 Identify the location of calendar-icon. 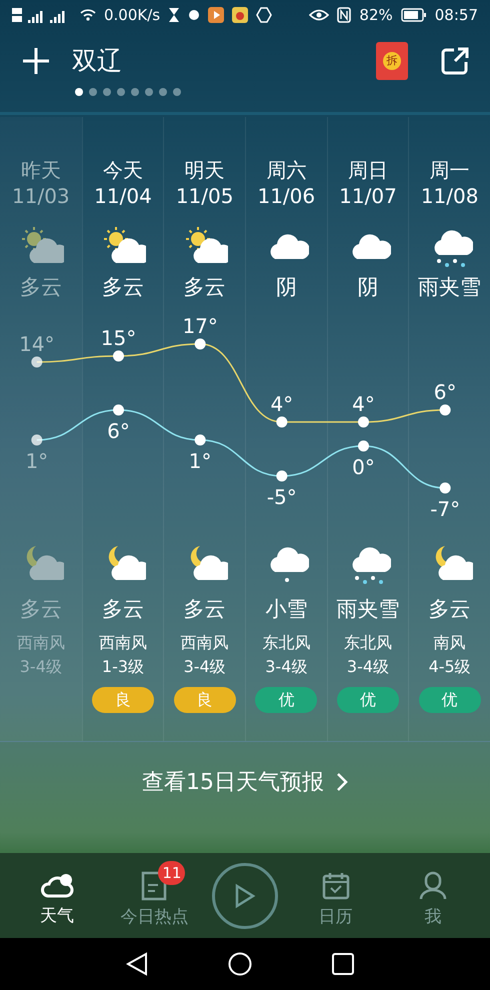
(335, 885).